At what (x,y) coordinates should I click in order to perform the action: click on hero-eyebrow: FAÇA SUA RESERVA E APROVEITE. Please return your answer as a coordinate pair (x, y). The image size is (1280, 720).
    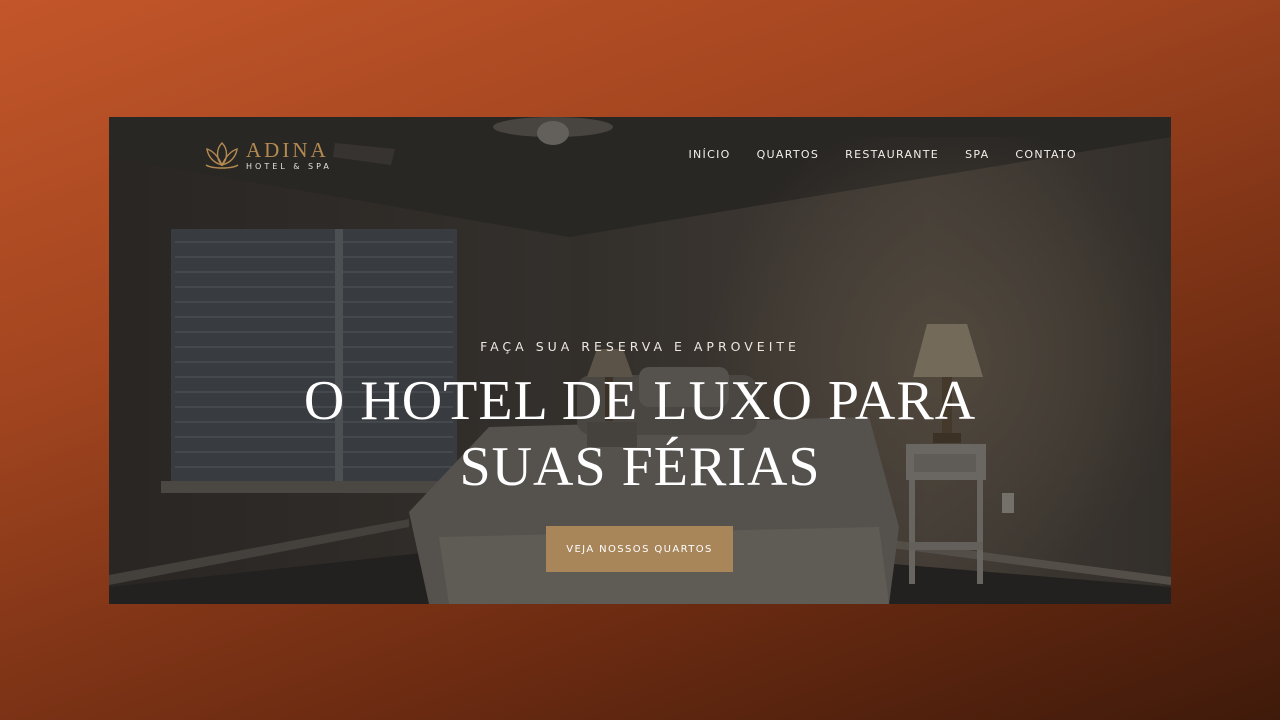
    Looking at the image, I should click on (640, 346).